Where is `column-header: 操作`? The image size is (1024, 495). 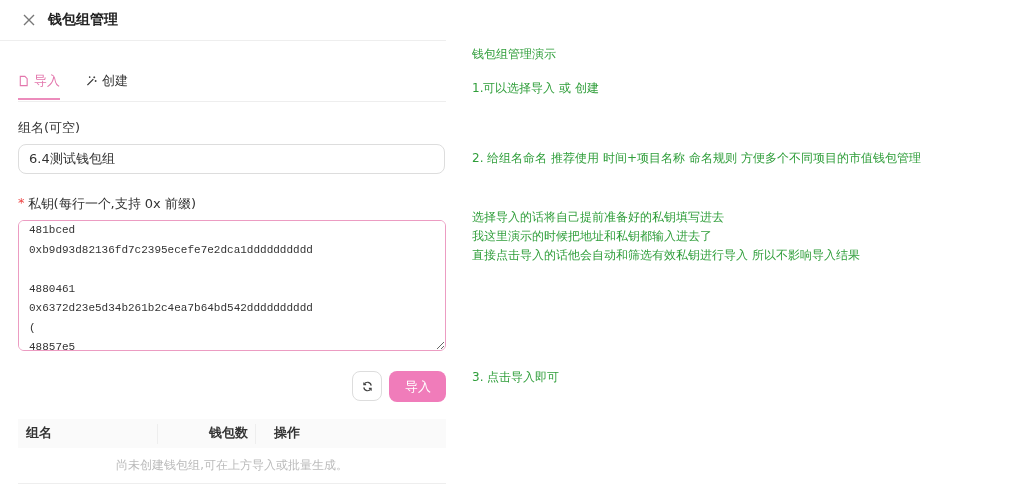 column-header: 操作 is located at coordinates (286, 433).